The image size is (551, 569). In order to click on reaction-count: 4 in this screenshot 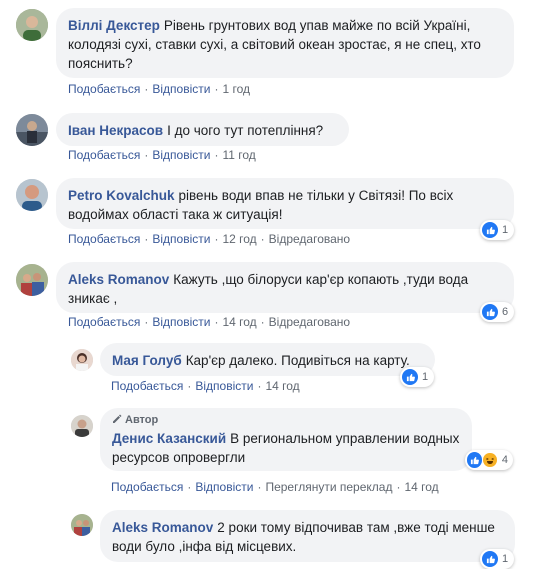, I will do `click(504, 460)`.